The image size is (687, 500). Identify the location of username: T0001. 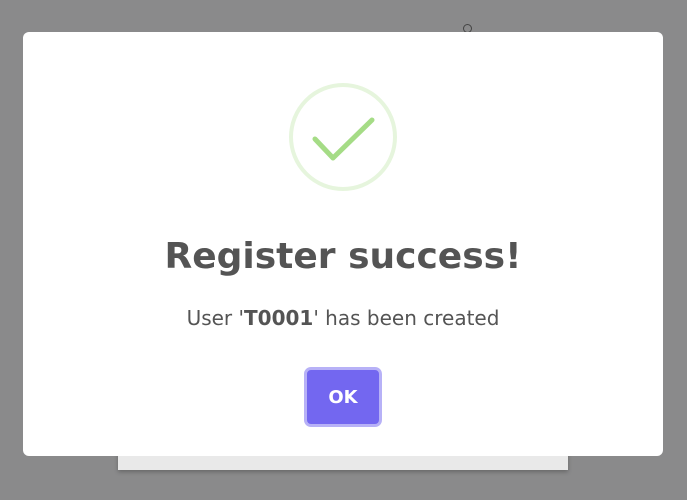
(279, 318).